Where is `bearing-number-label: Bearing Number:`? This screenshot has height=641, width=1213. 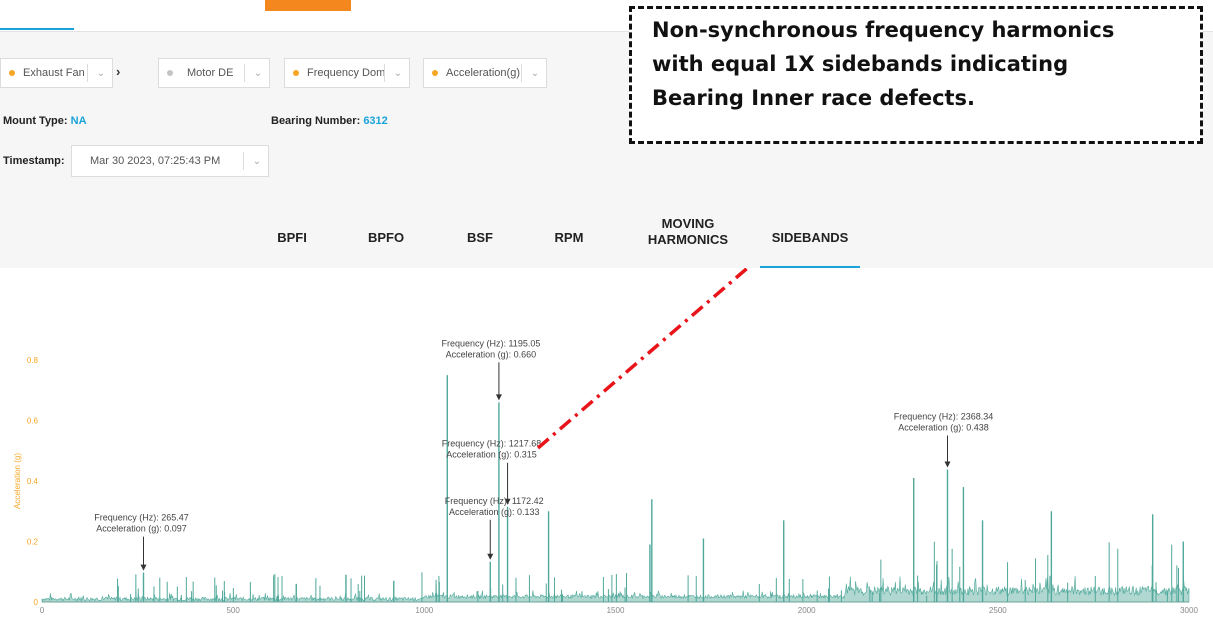 bearing-number-label: Bearing Number: is located at coordinates (316, 121).